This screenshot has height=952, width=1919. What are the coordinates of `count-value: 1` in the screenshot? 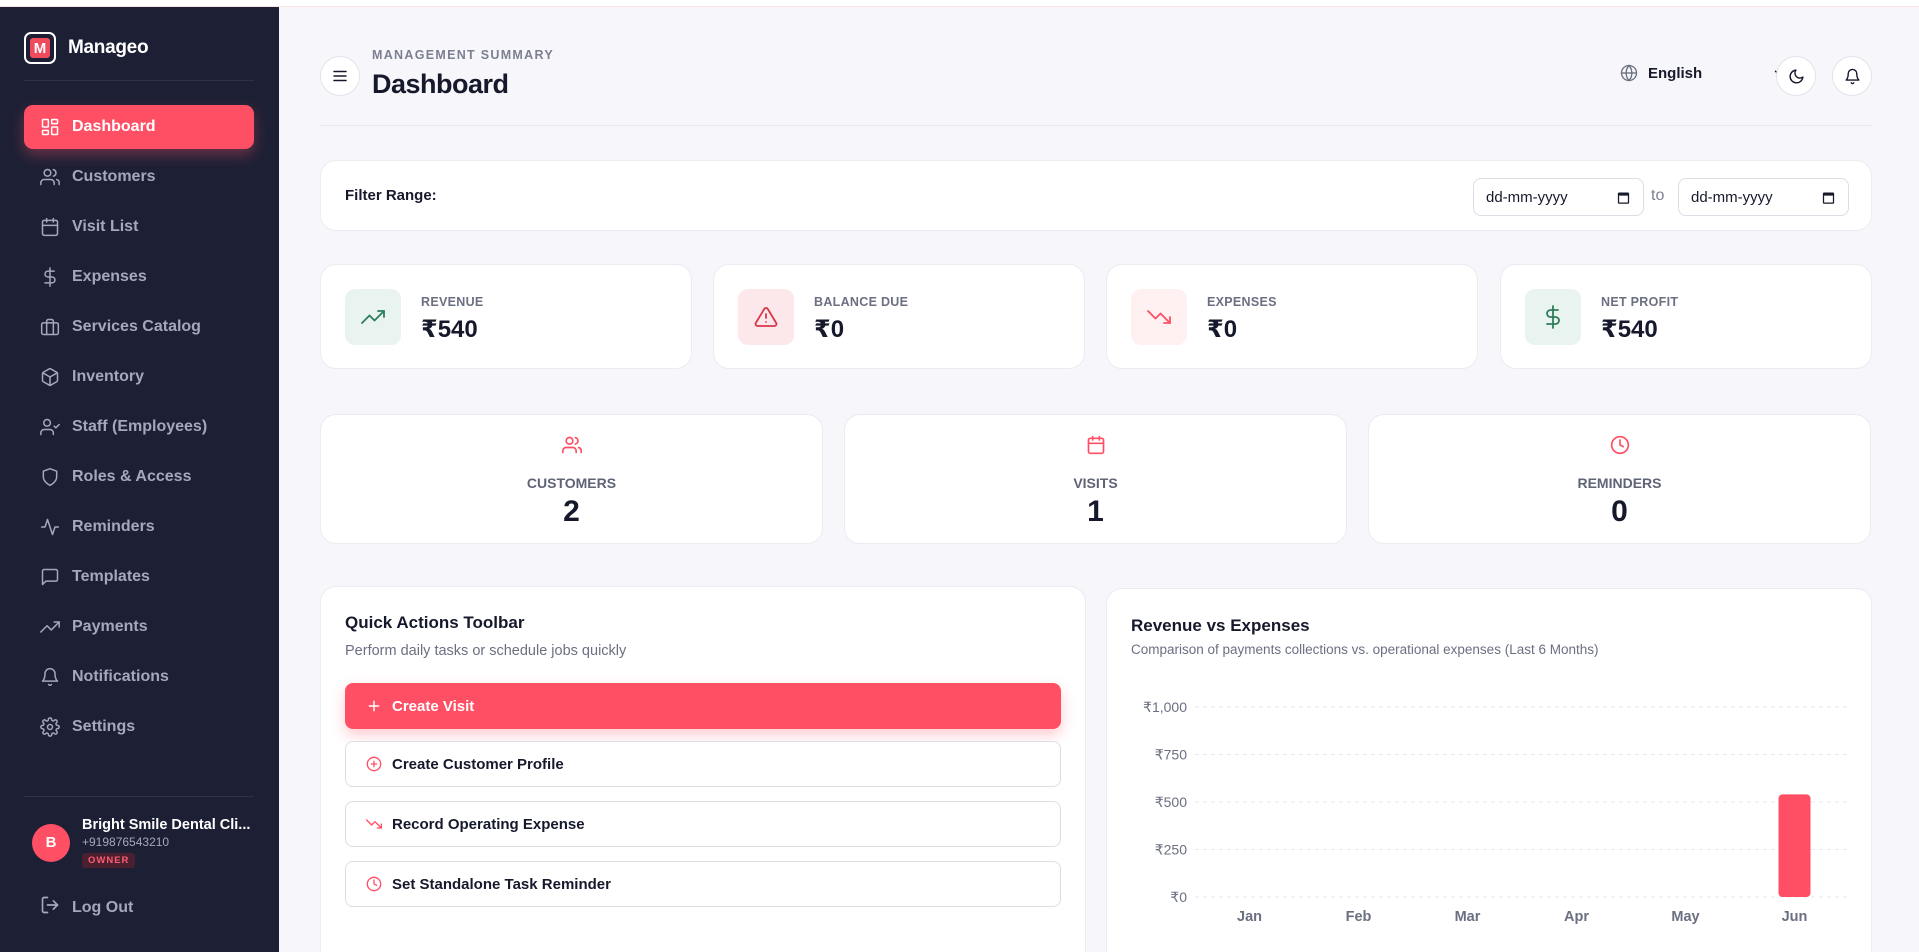 It's located at (1095, 511).